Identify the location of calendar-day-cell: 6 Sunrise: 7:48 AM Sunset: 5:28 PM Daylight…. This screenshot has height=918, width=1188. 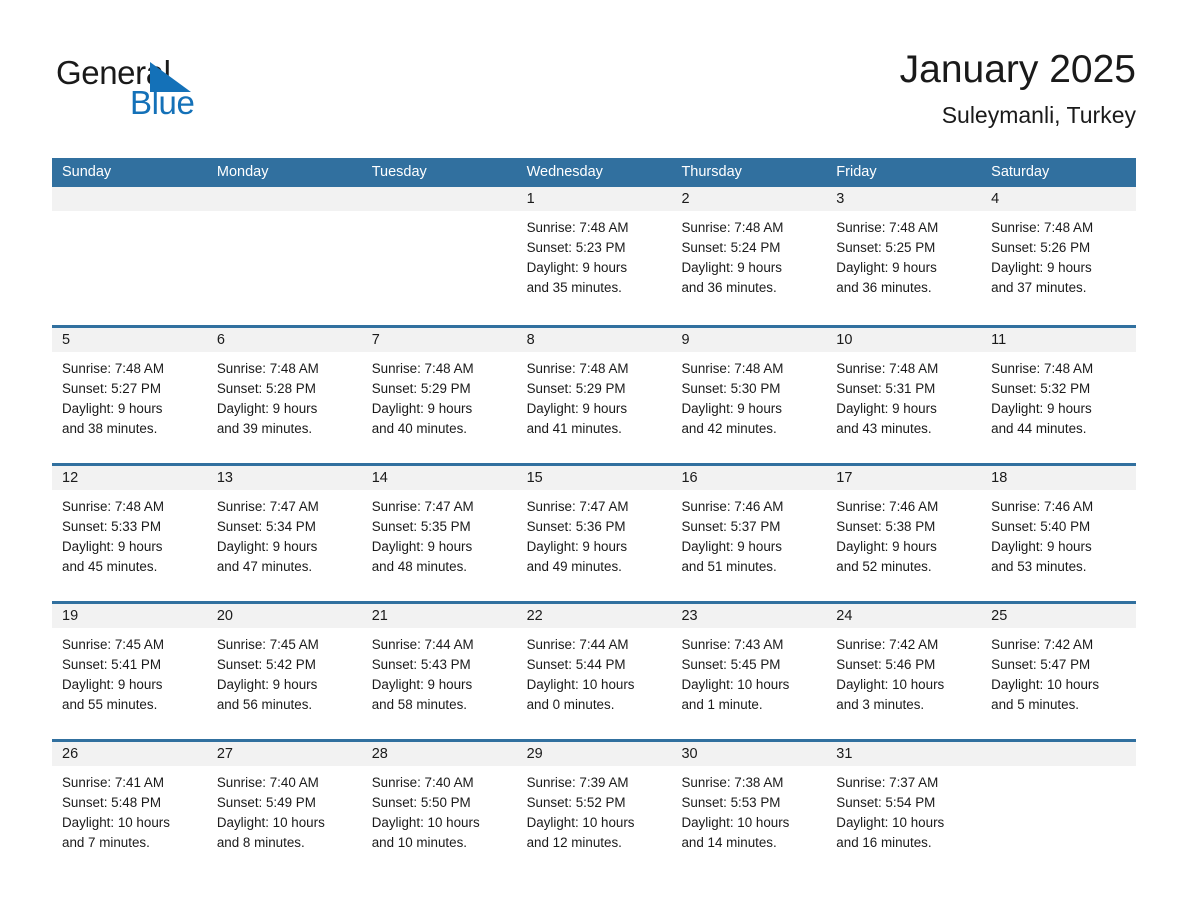
(284, 392).